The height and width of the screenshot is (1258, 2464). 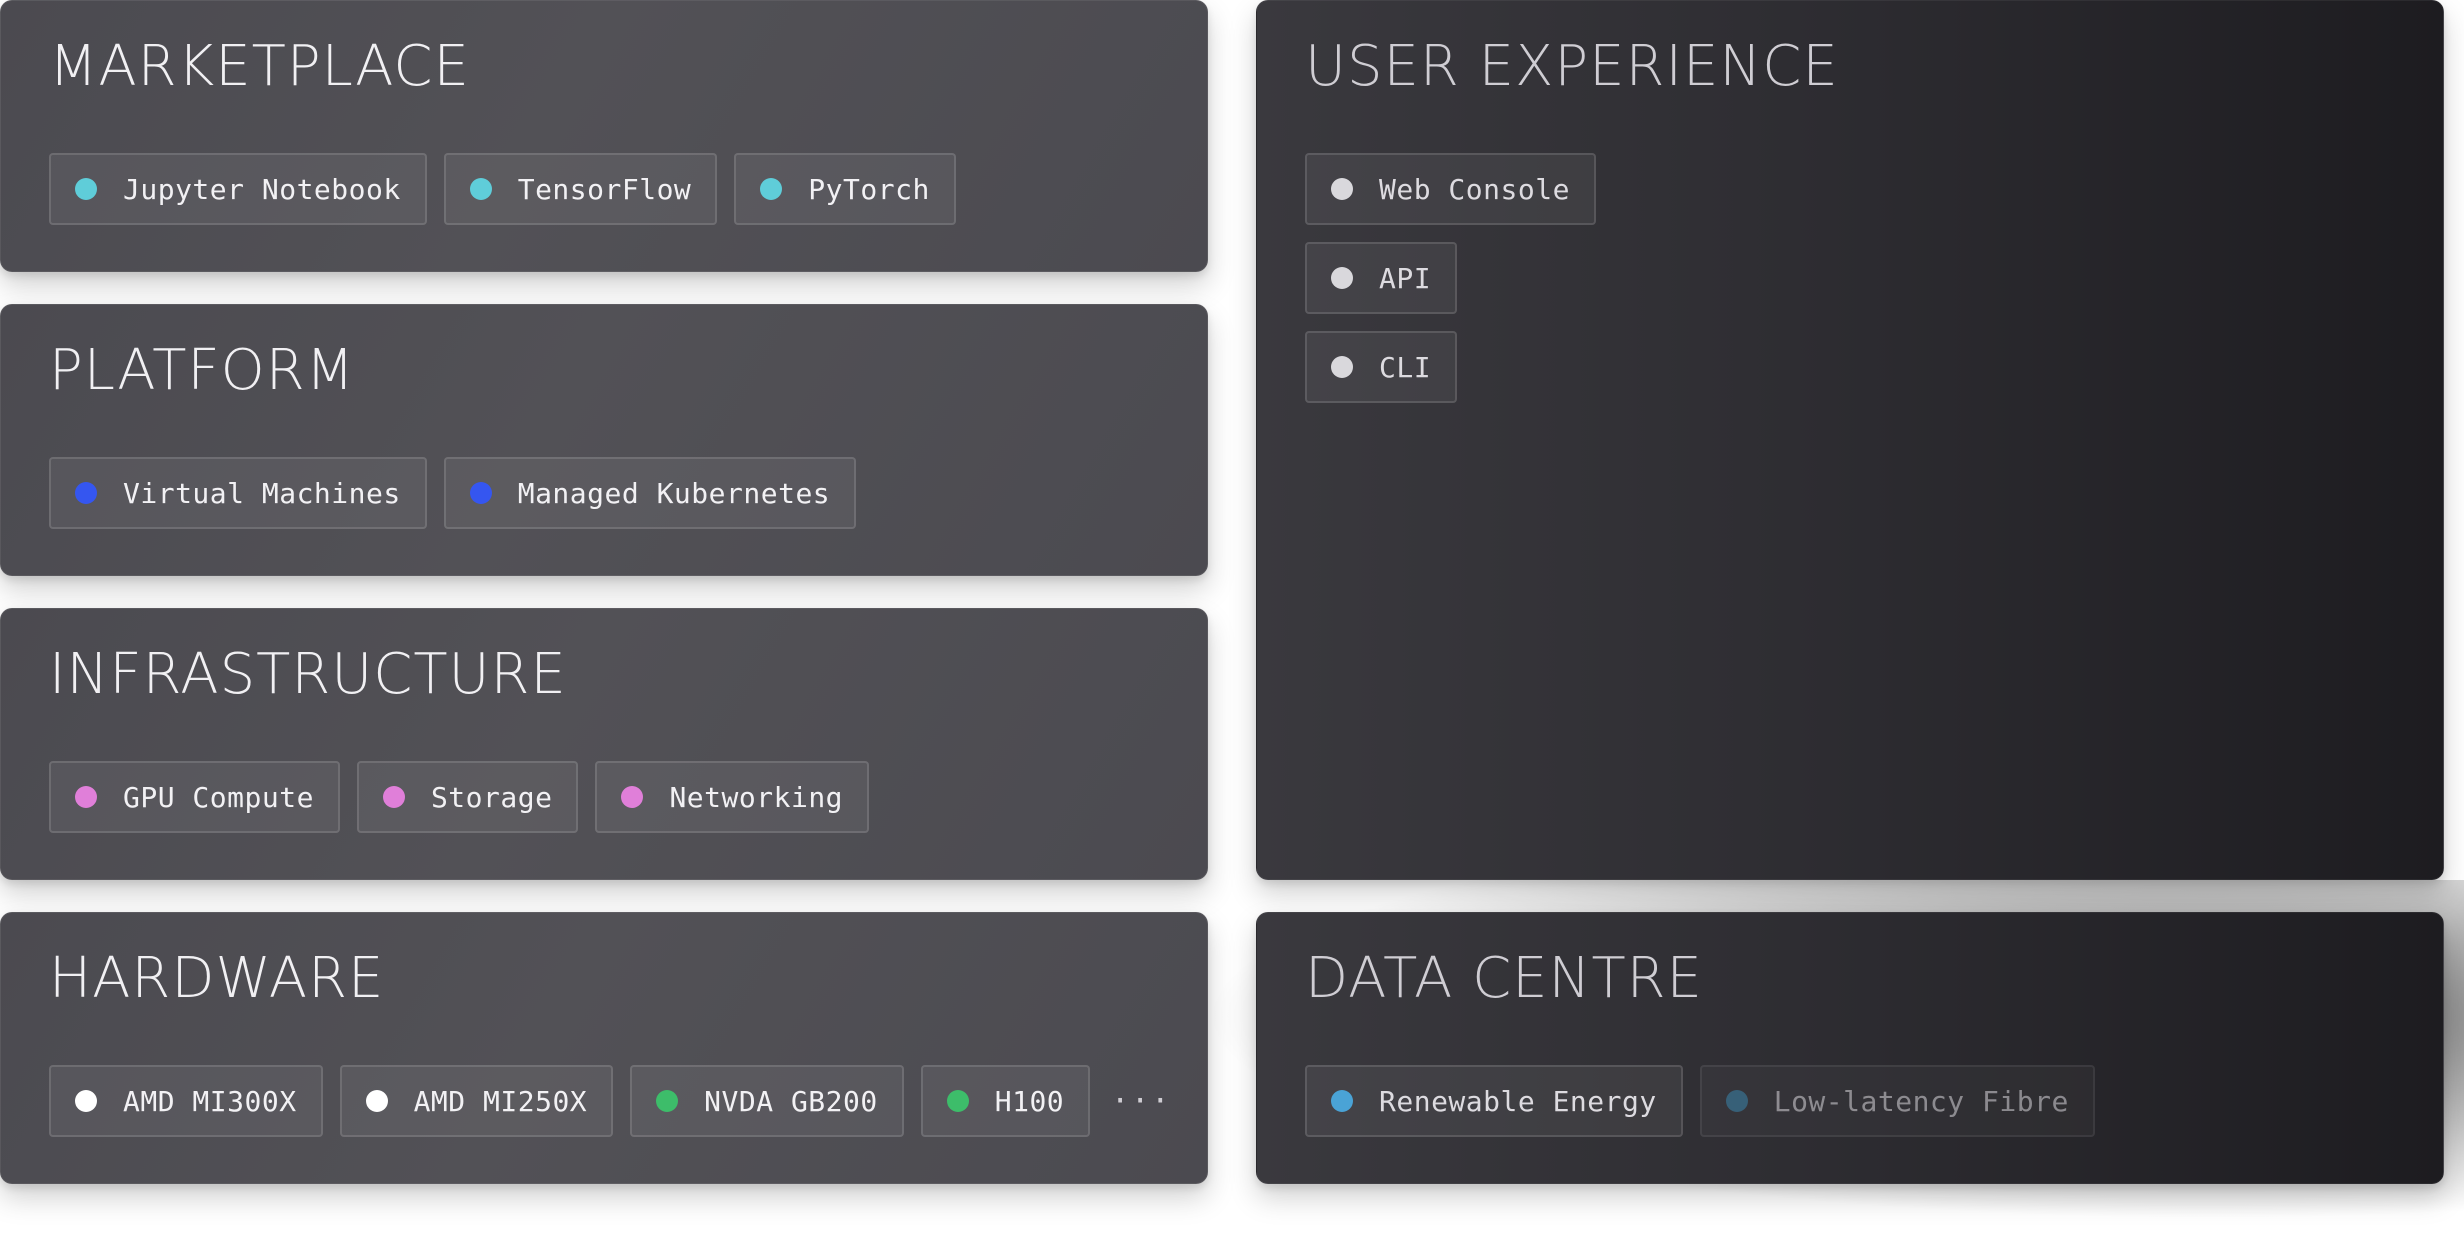 What do you see at coordinates (756, 797) in the screenshot?
I see `chip-label: Networking` at bounding box center [756, 797].